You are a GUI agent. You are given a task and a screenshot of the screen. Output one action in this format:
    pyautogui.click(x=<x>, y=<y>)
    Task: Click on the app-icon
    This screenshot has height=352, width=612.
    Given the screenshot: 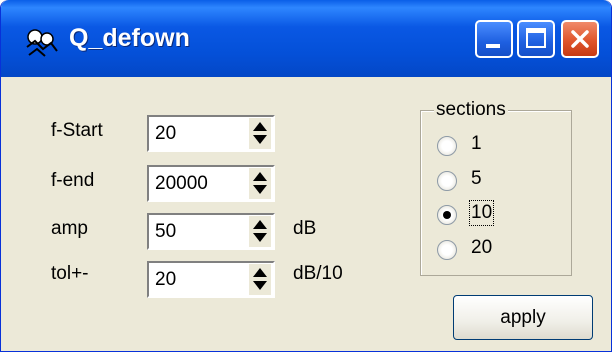 What is the action you would take?
    pyautogui.click(x=42, y=43)
    